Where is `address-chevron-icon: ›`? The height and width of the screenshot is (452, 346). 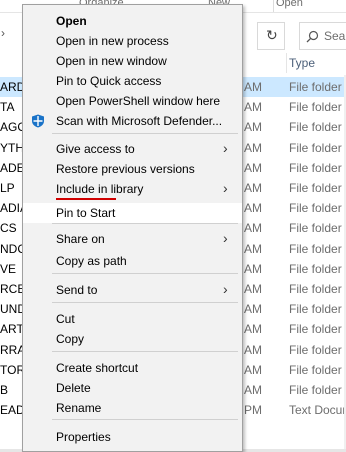 address-chevron-icon: › is located at coordinates (3, 33).